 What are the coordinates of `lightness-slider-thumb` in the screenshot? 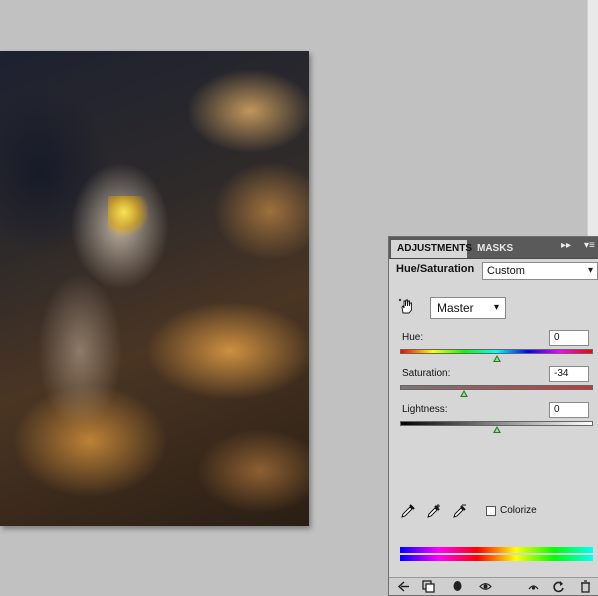 It's located at (496, 429).